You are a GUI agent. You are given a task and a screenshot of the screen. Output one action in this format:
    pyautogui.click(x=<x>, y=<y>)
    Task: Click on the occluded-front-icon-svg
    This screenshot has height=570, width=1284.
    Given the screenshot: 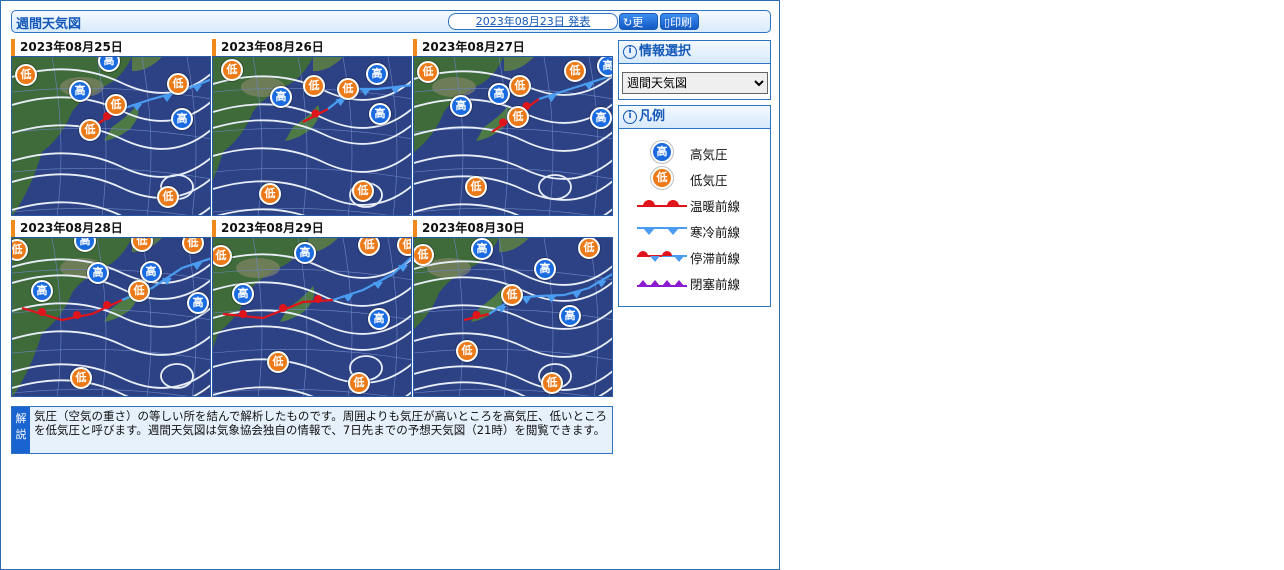 What is the action you would take?
    pyautogui.click(x=662, y=283)
    